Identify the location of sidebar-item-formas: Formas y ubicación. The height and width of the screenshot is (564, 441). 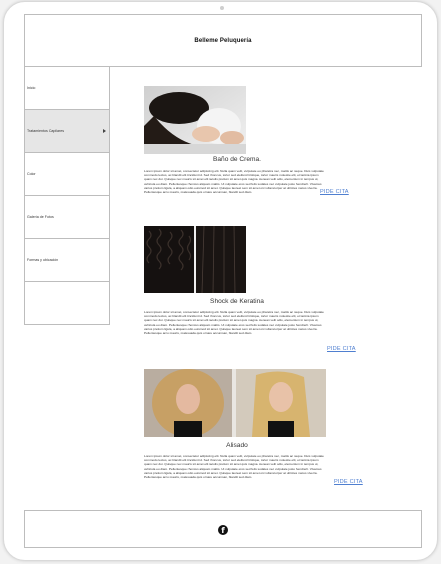
(67, 260).